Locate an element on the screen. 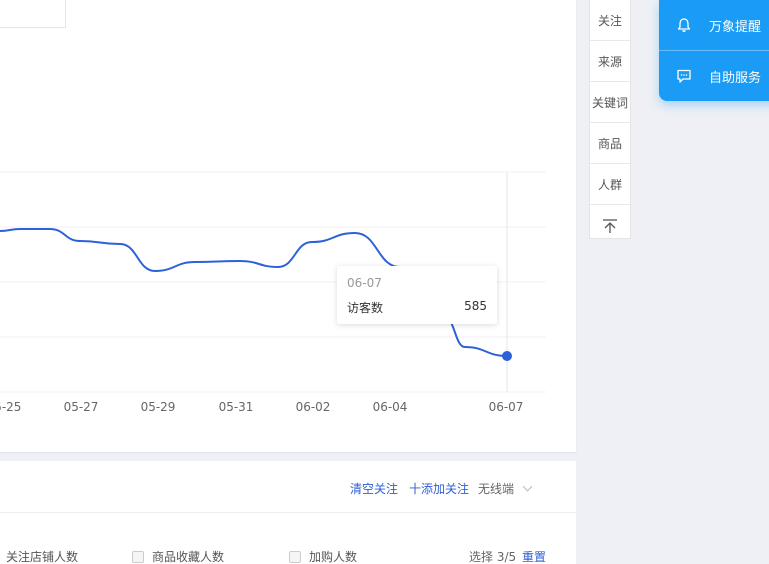 The height and width of the screenshot is (564, 769). tooltip-metric-value: 585 is located at coordinates (475, 306).